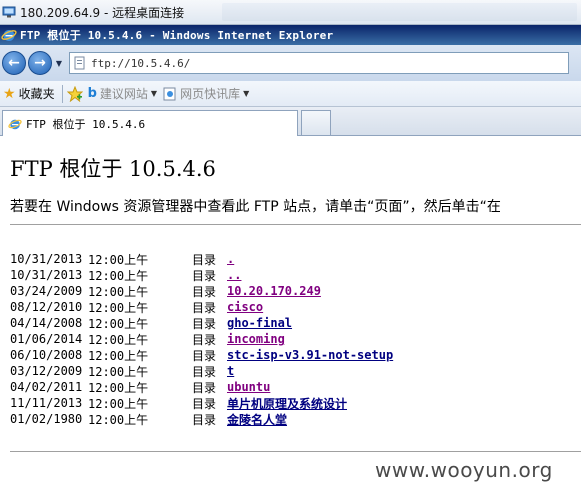  Describe the element at coordinates (210, 94) in the screenshot. I see `web-slice-gallery-label: 网页快讯库` at that location.